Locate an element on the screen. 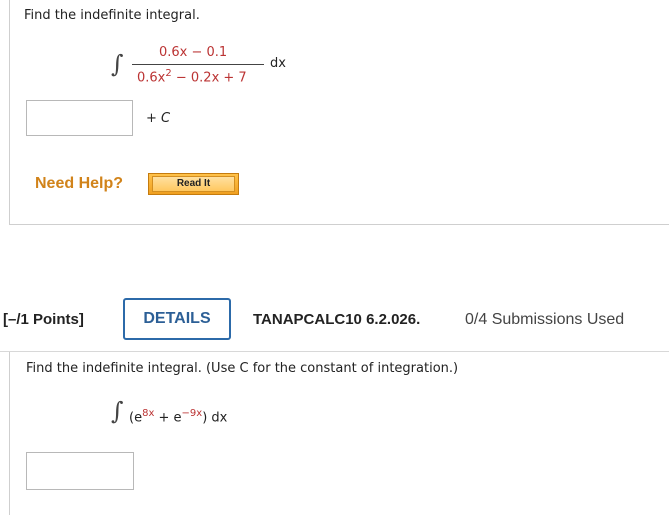 The image size is (669, 515). constant-c: C is located at coordinates (166, 118).